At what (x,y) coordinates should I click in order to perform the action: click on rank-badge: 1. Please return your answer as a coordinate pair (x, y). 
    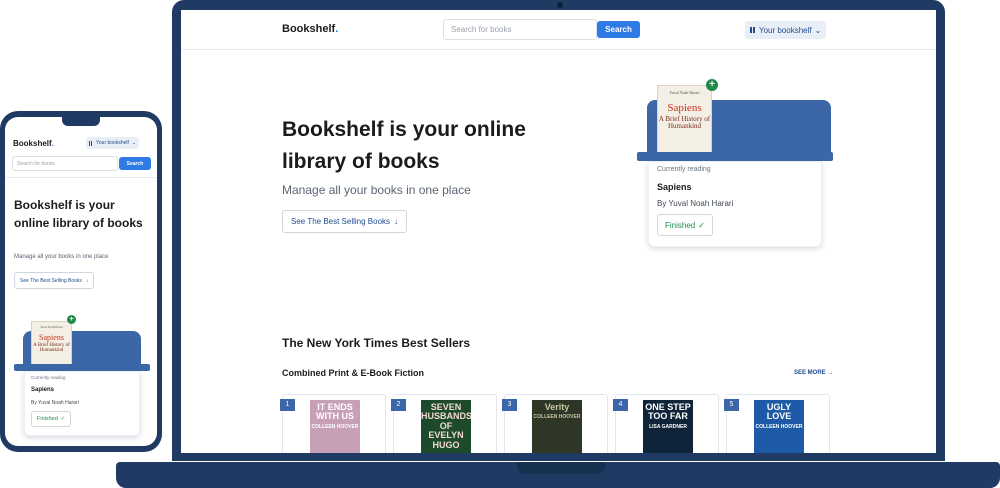
    Looking at the image, I should click on (287, 405).